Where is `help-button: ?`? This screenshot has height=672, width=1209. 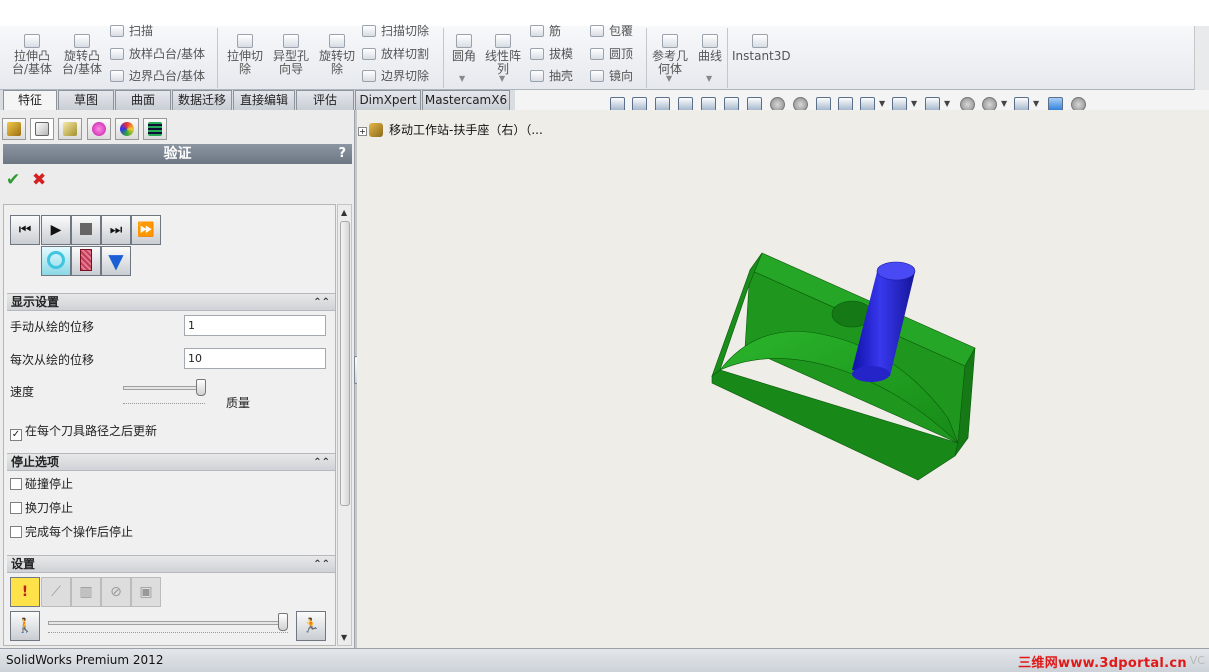
help-button: ? is located at coordinates (342, 154).